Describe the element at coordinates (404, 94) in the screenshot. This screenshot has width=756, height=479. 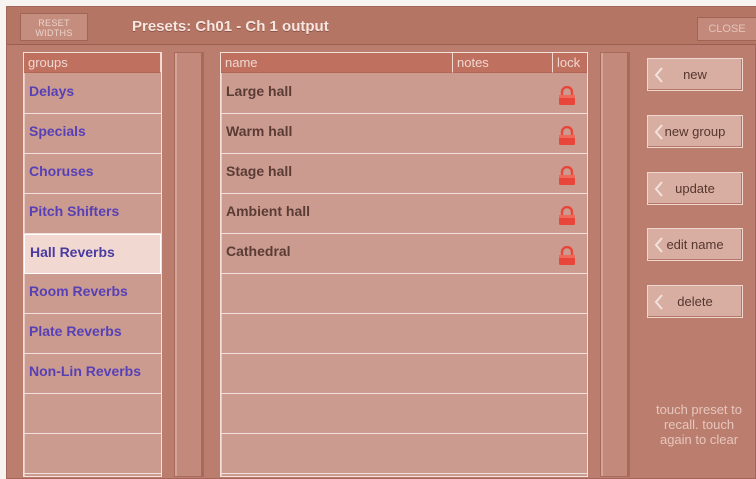
I see `preset-row: Large hall` at that location.